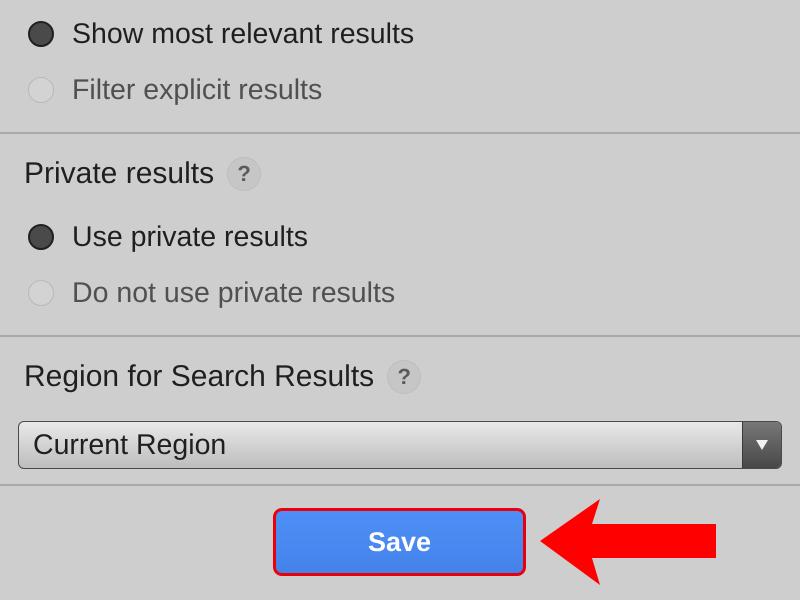 The width and height of the screenshot is (800, 600). I want to click on section-heading: Region for Search Results, so click(199, 377).